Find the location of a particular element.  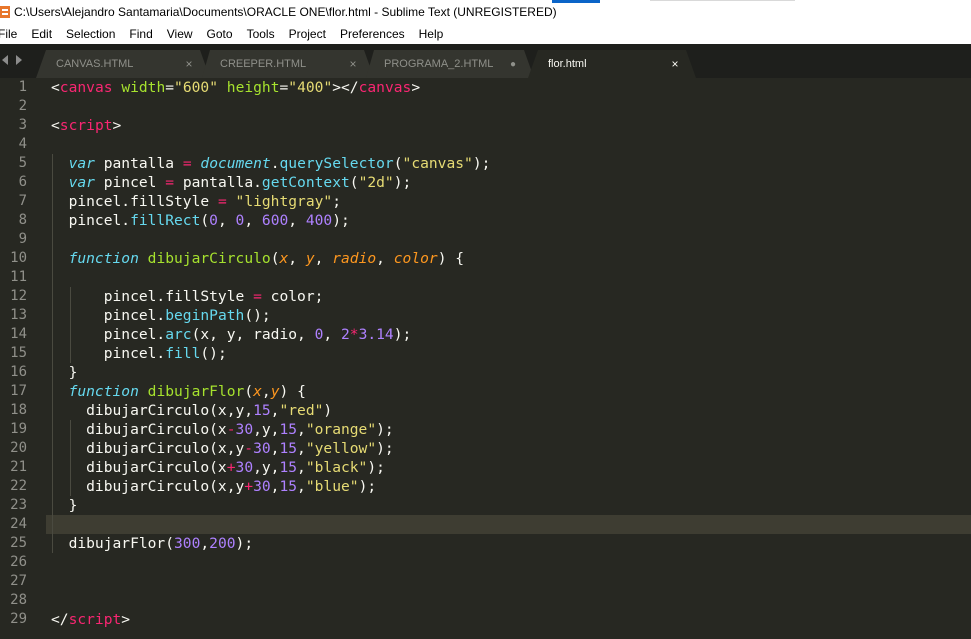

title-bar-divider is located at coordinates (722, 0).